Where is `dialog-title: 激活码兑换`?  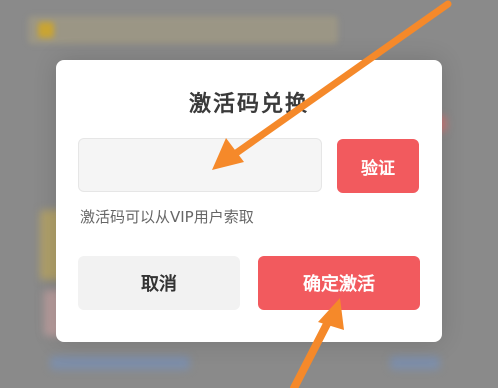
dialog-title: 激活码兑换 is located at coordinates (248, 104).